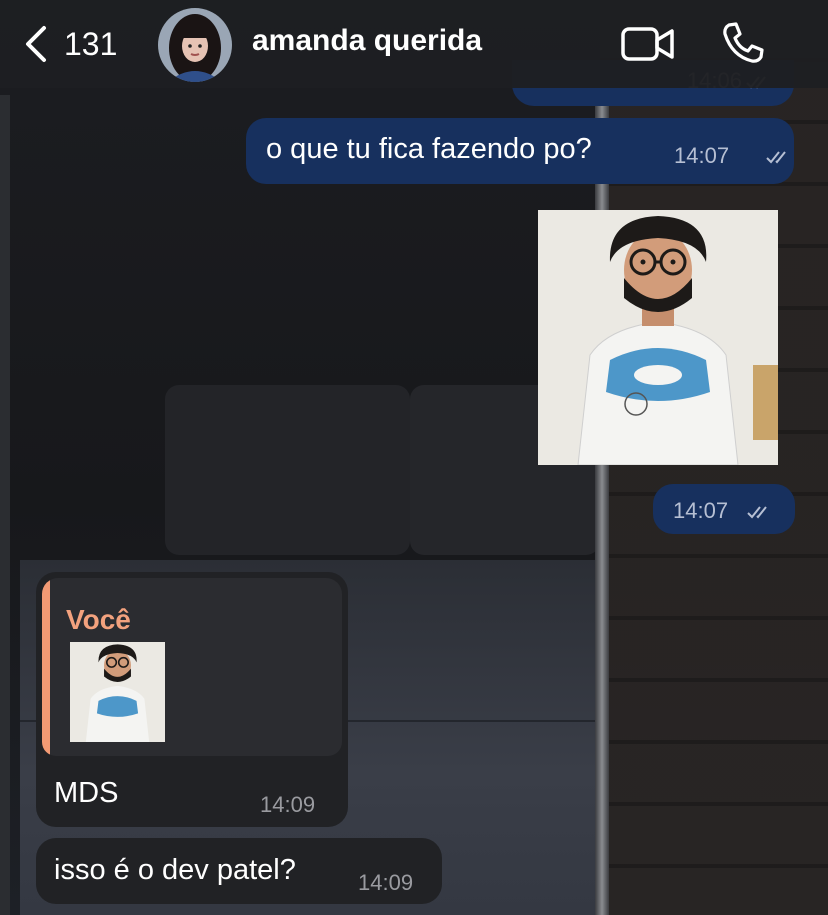 This screenshot has height=915, width=828. Describe the element at coordinates (367, 41) in the screenshot. I see `contact-name: amanda querida` at that location.